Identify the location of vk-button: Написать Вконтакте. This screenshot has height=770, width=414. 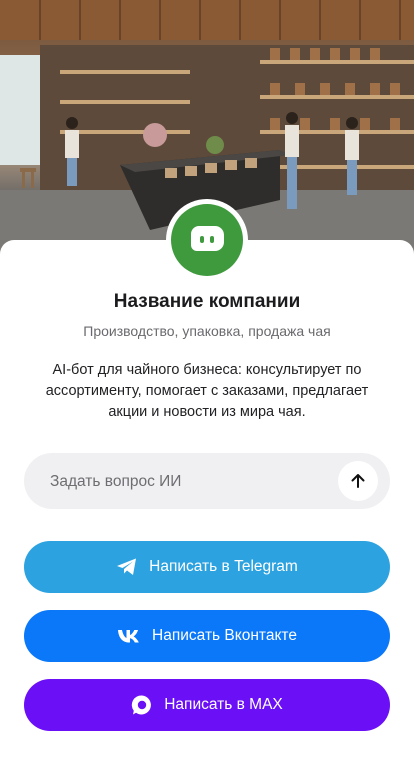
(207, 636).